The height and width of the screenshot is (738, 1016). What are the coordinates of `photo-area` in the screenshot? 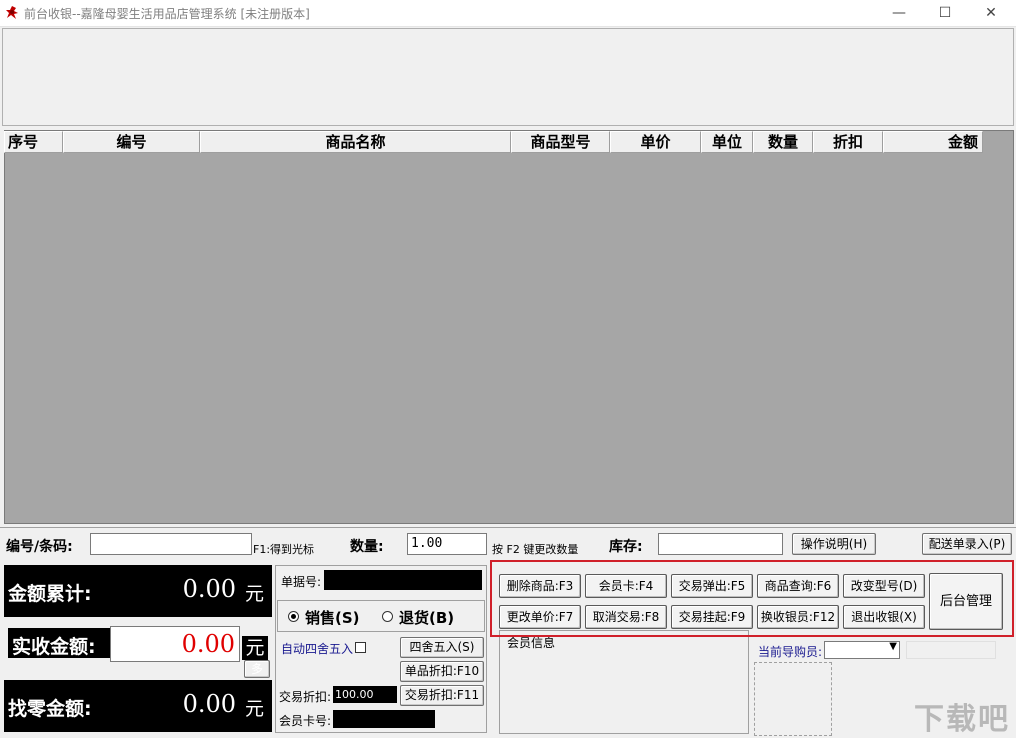 It's located at (793, 699).